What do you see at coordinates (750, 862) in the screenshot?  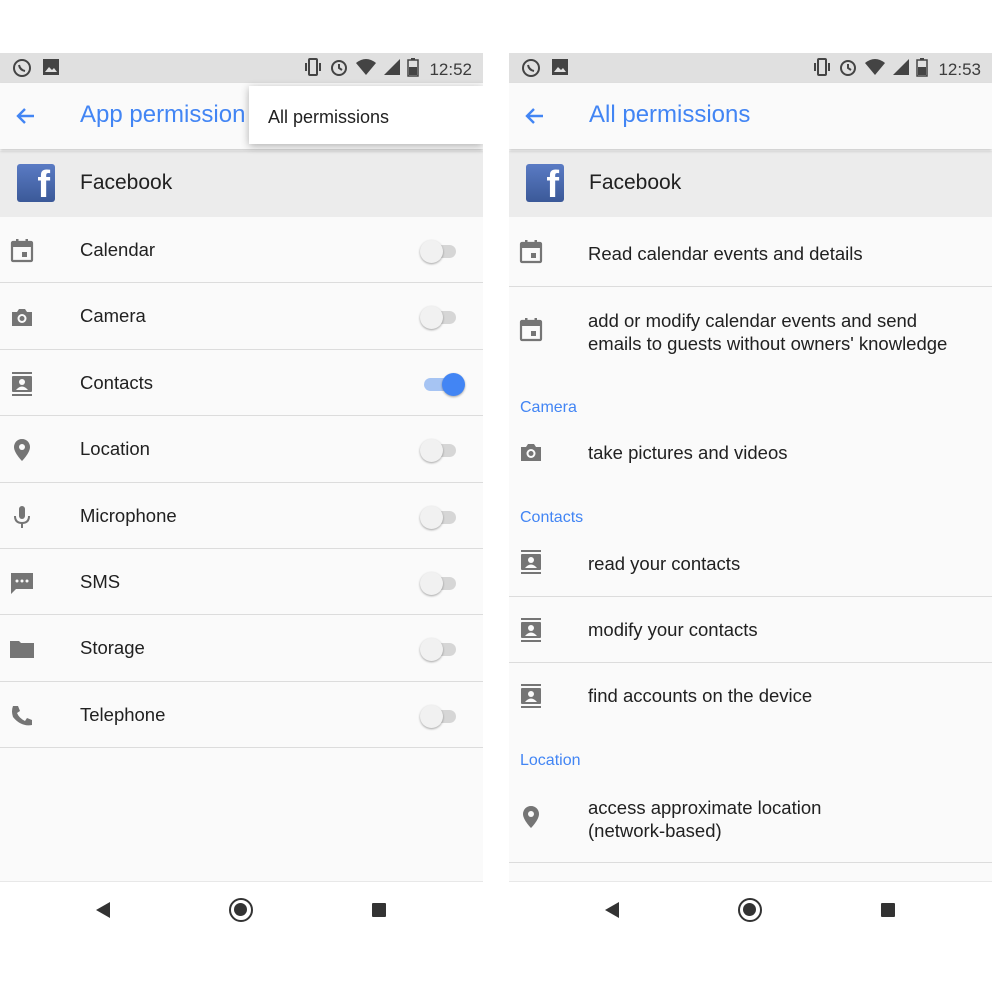 I see `divider` at bounding box center [750, 862].